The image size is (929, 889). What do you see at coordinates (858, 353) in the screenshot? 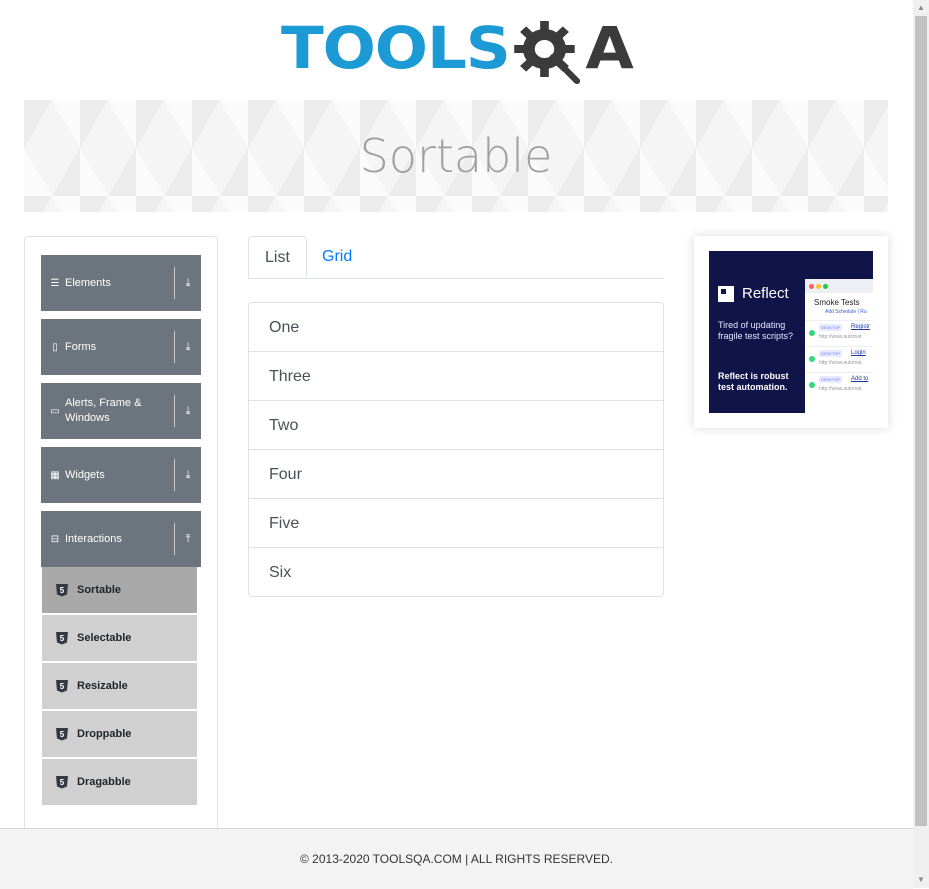
I see `ad-row-name: Login` at bounding box center [858, 353].